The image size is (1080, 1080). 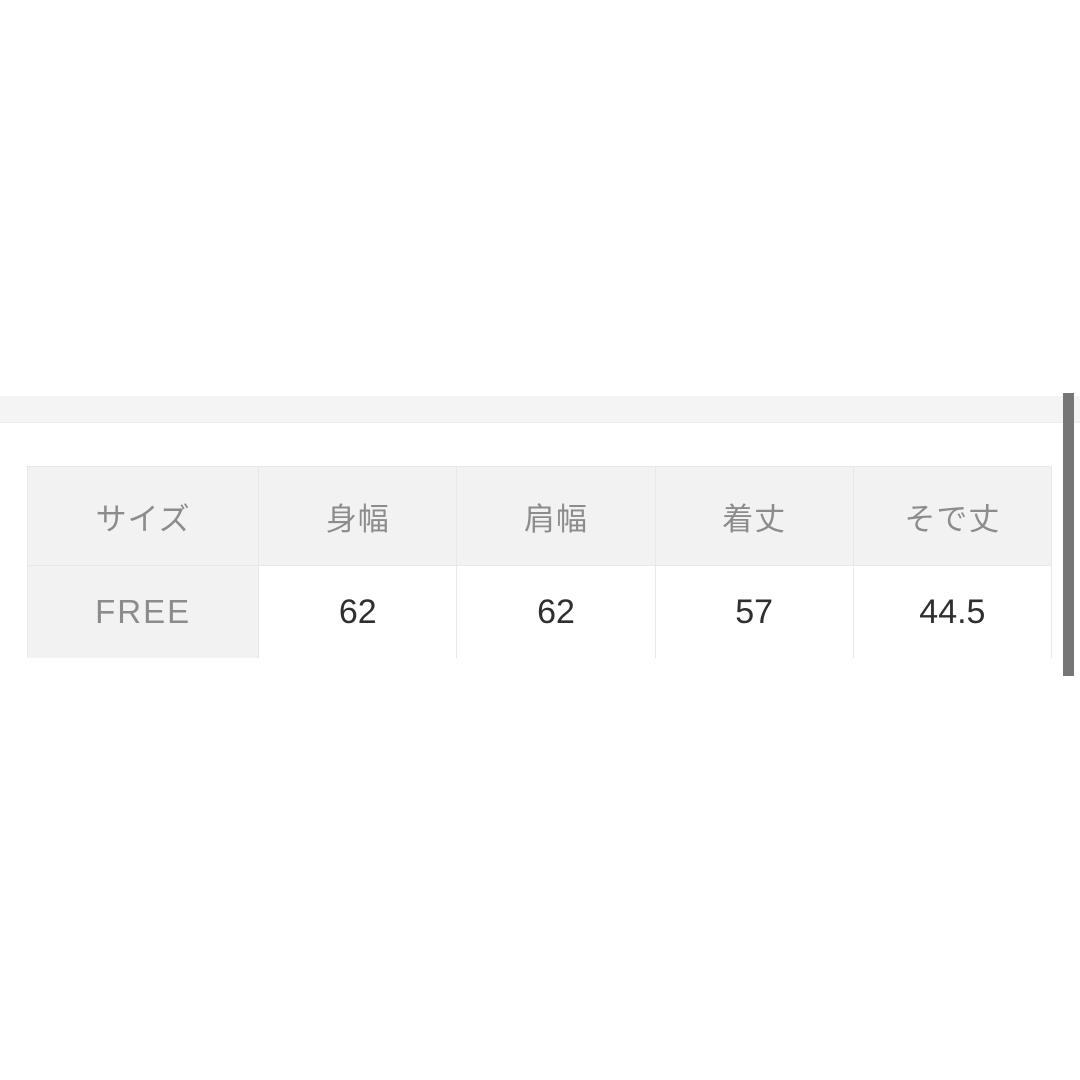 What do you see at coordinates (952, 516) in the screenshot?
I see `column-header-sleeve: そで丈` at bounding box center [952, 516].